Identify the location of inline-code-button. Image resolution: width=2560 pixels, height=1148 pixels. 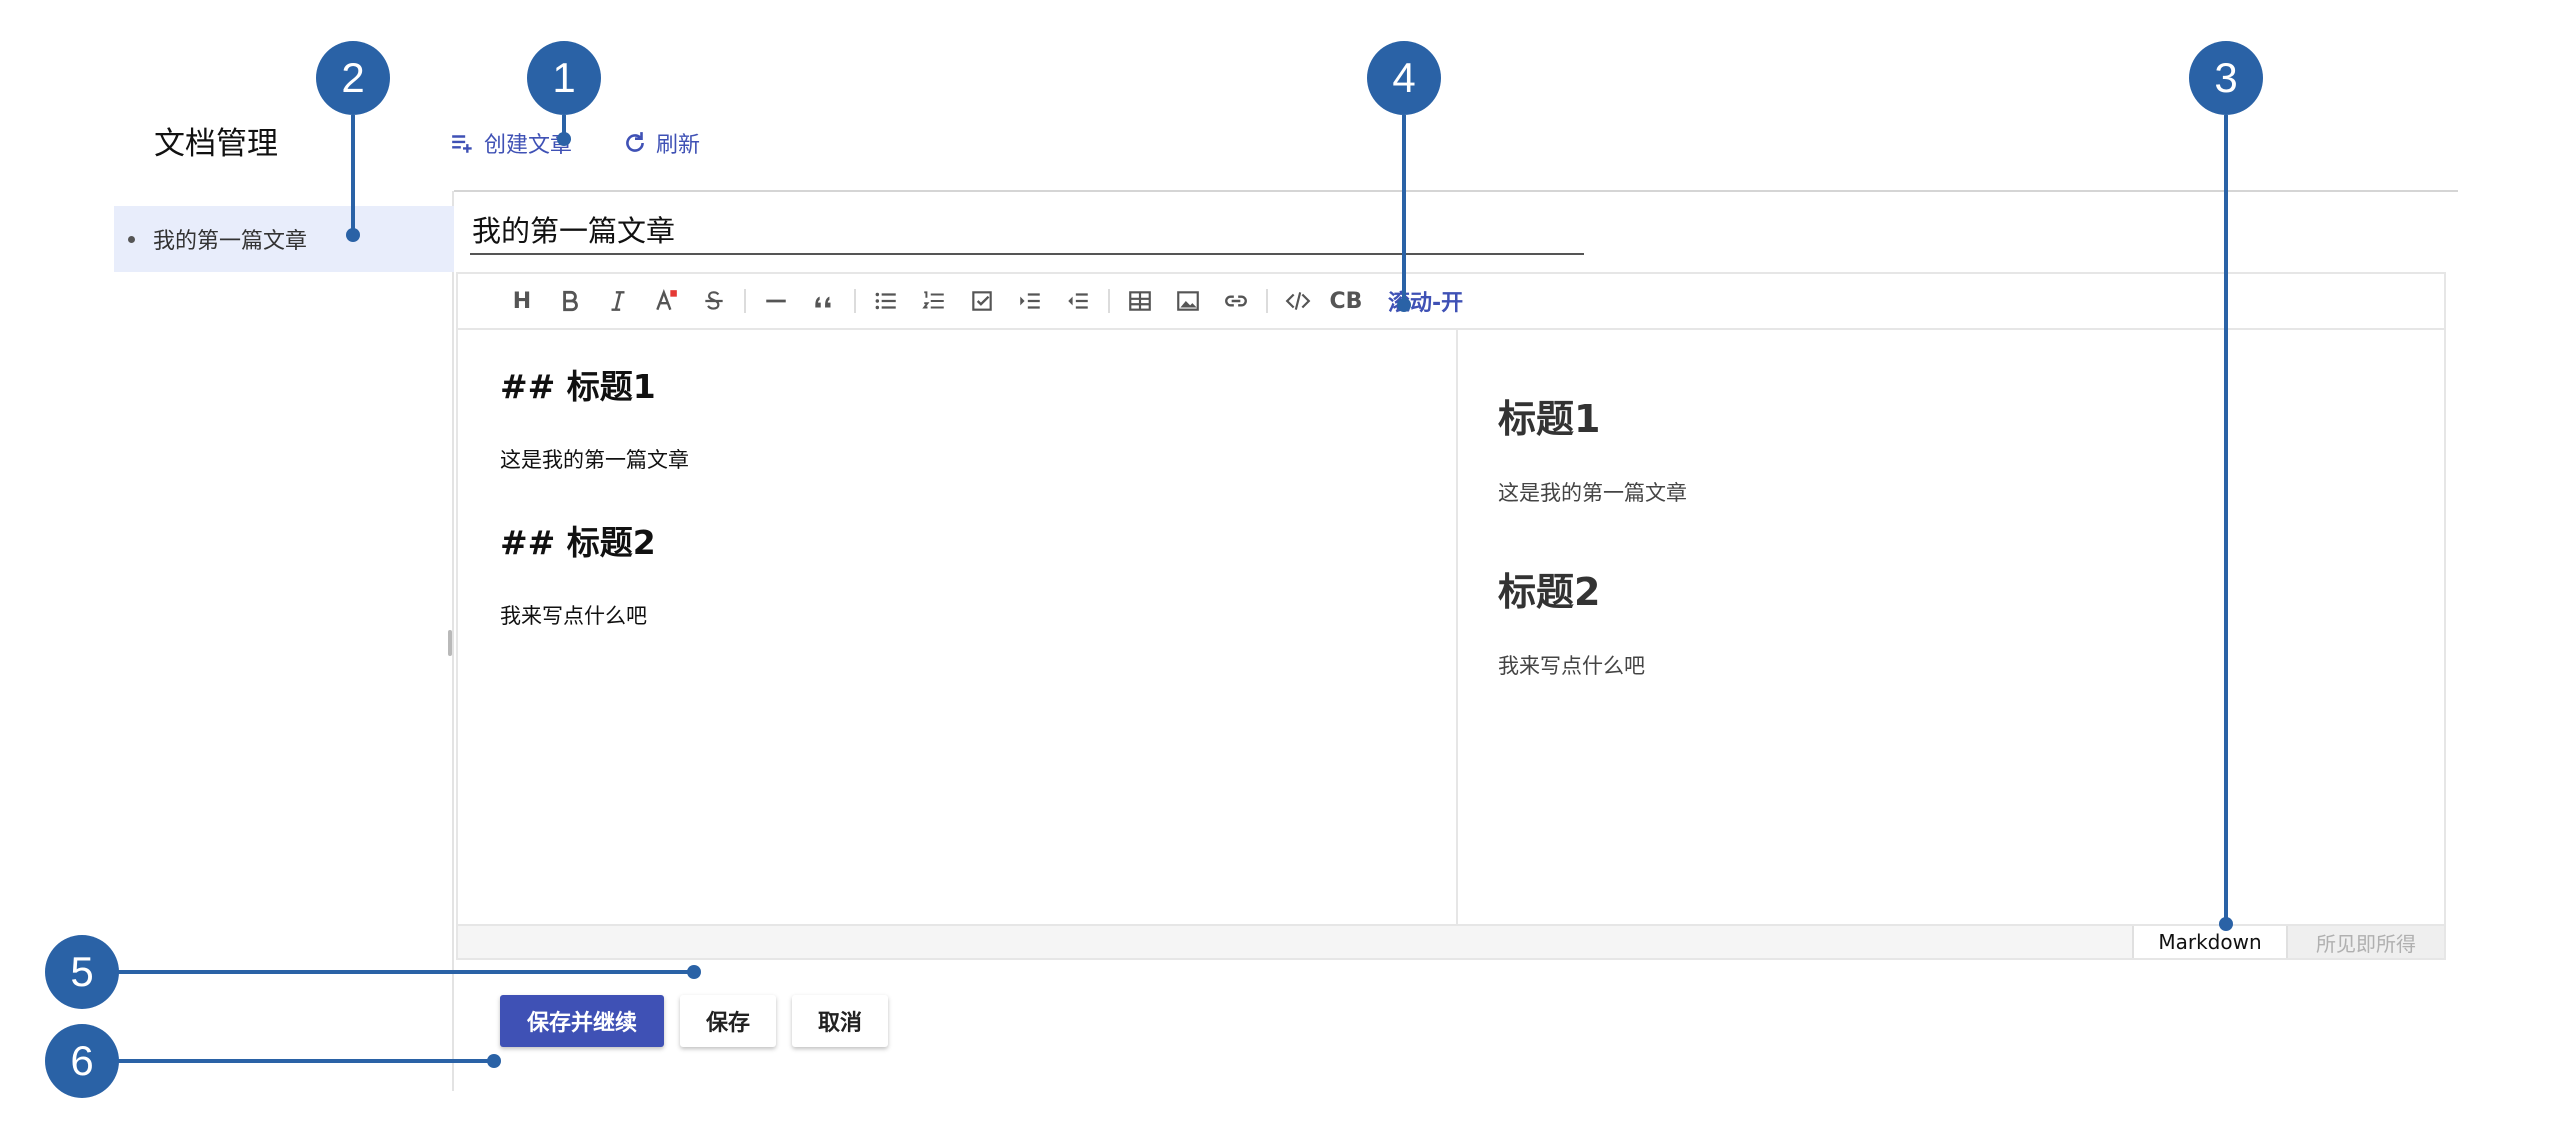
(1298, 301).